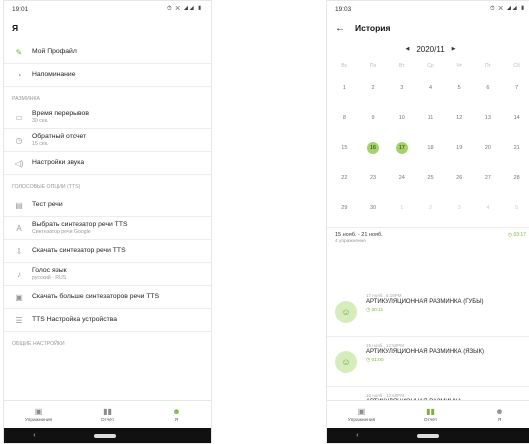 This screenshot has width=529, height=444. Describe the element at coordinates (454, 49) in the screenshot. I see `next-month-icon: ▶` at that location.